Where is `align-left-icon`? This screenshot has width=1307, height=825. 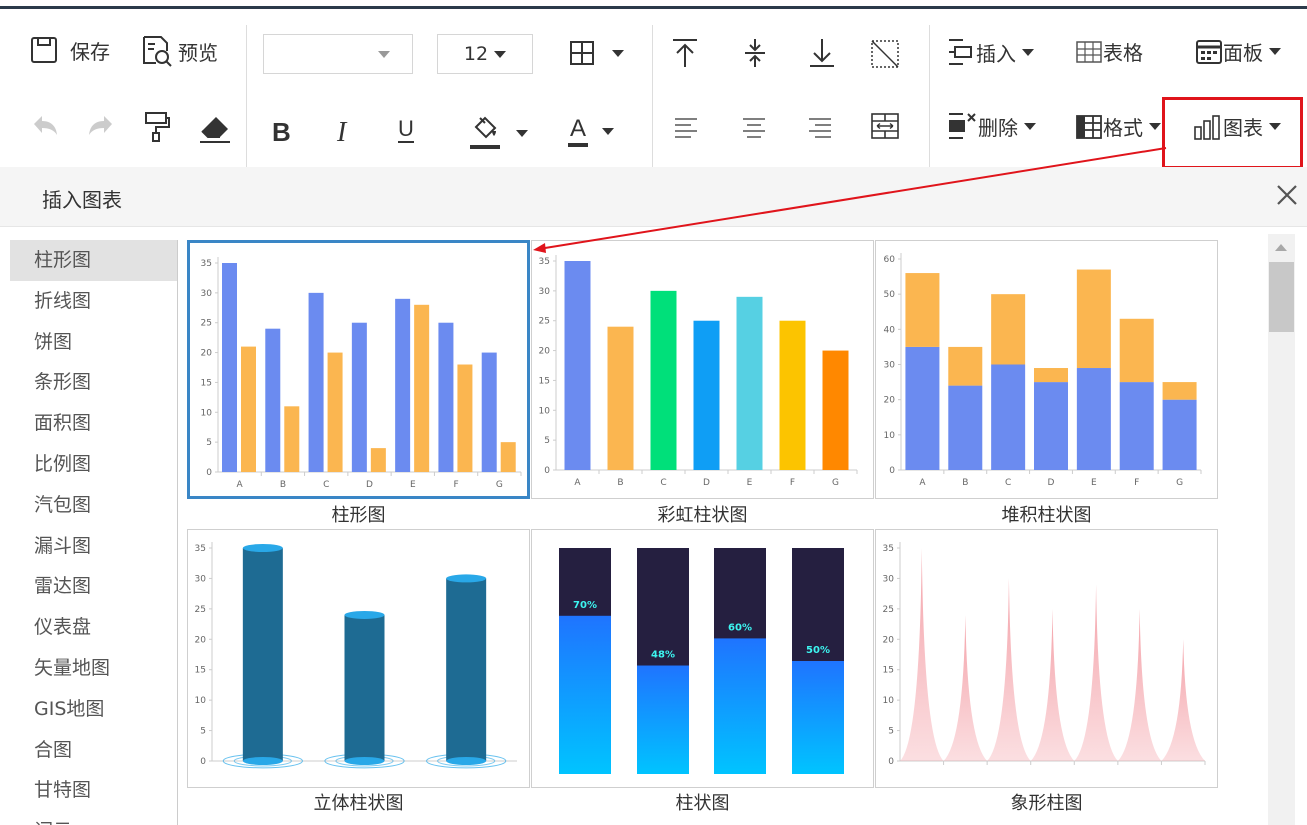
align-left-icon is located at coordinates (686, 128).